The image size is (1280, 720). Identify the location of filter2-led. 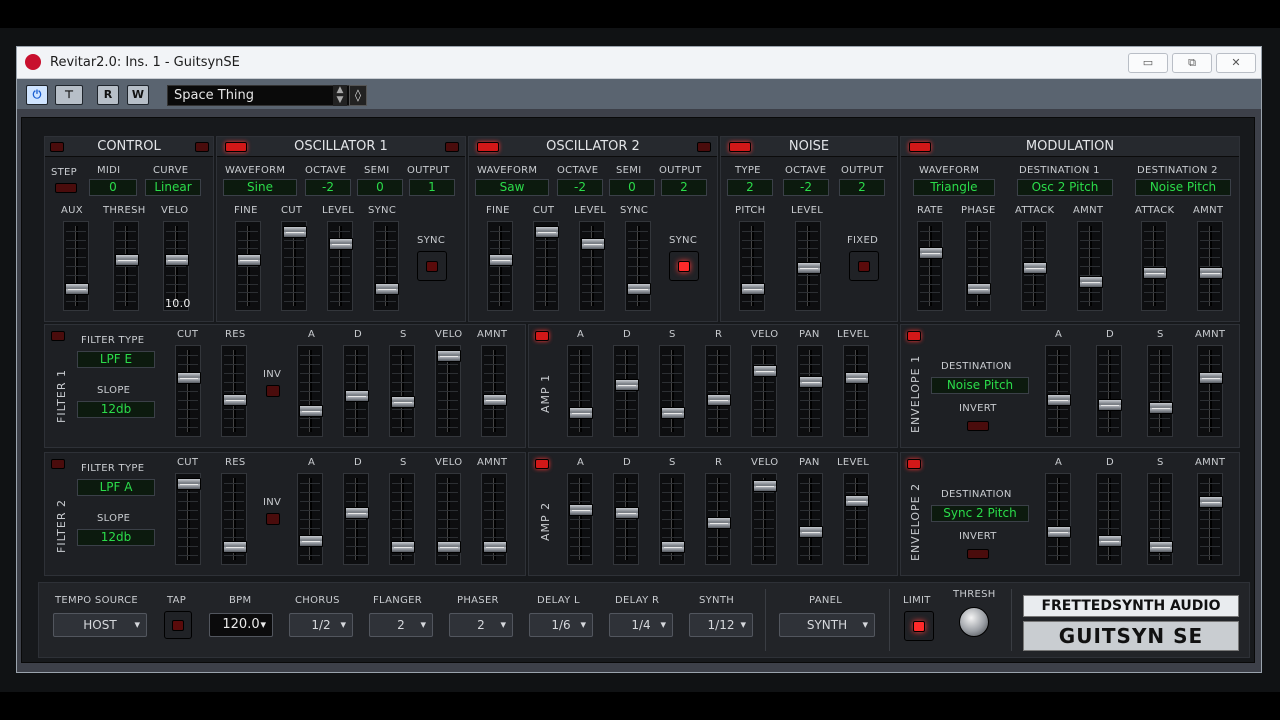
(58, 464).